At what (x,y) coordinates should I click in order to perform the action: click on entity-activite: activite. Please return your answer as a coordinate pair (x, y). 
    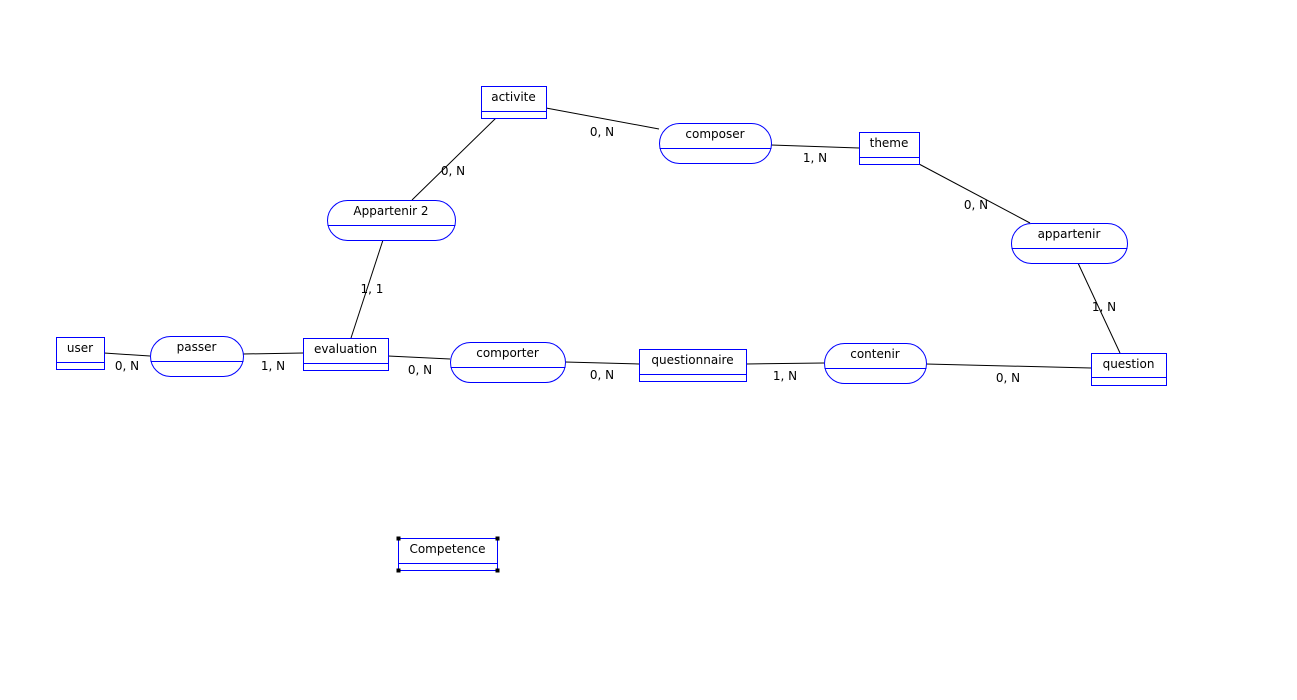
    Looking at the image, I should click on (514, 102).